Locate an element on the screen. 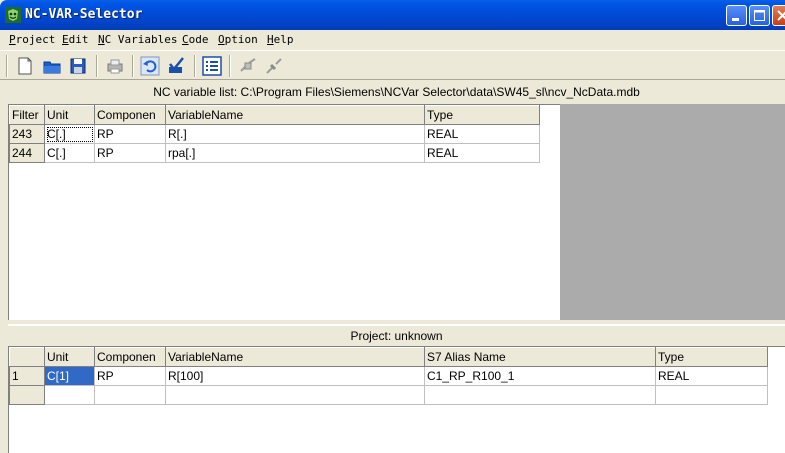 The height and width of the screenshot is (453, 785). maximize-icon is located at coordinates (759, 15).